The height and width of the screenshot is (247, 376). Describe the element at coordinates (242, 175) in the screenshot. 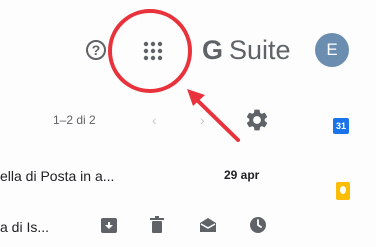

I see `email-date: 29 apr` at that location.